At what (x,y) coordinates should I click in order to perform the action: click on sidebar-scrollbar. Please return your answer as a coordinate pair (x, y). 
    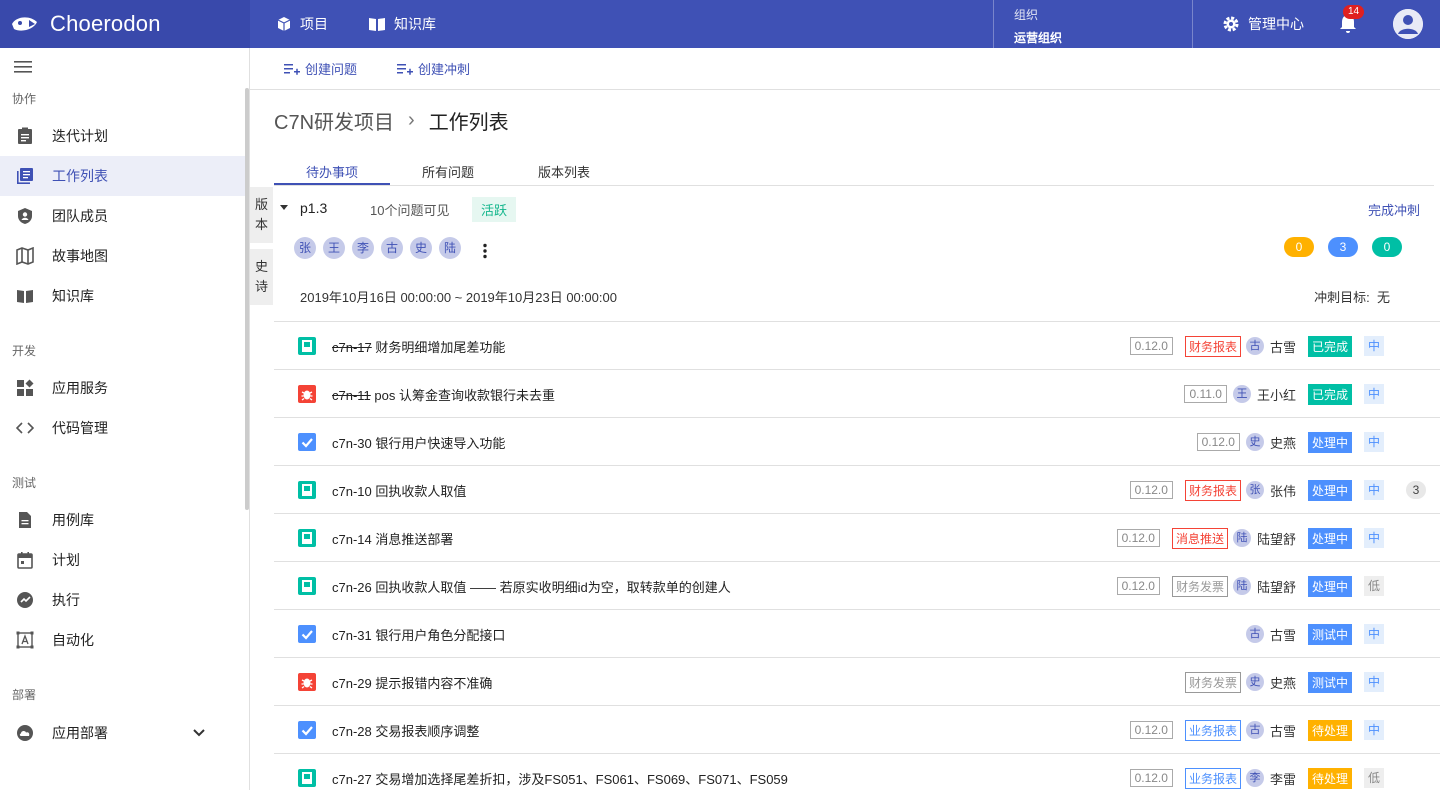
    Looking at the image, I should click on (247, 299).